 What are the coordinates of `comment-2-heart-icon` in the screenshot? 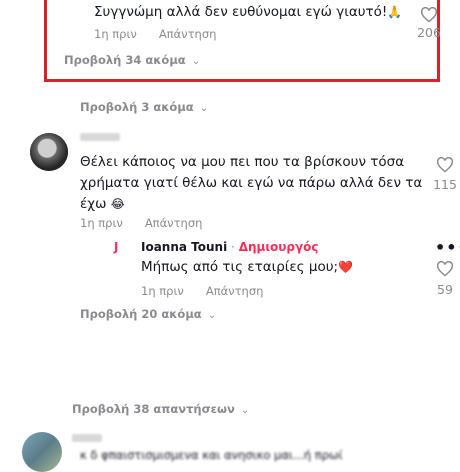 It's located at (445, 165).